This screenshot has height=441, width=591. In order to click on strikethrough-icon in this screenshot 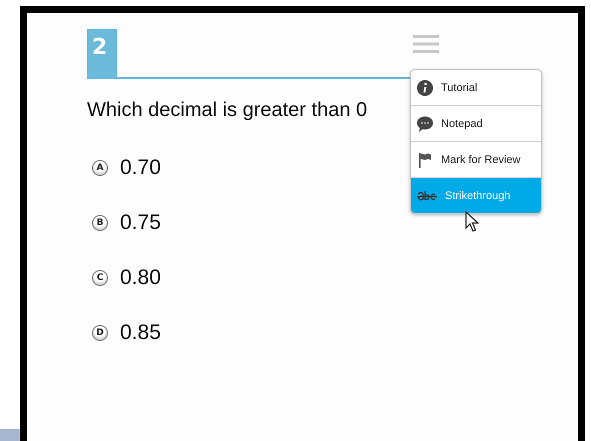, I will do `click(427, 196)`.